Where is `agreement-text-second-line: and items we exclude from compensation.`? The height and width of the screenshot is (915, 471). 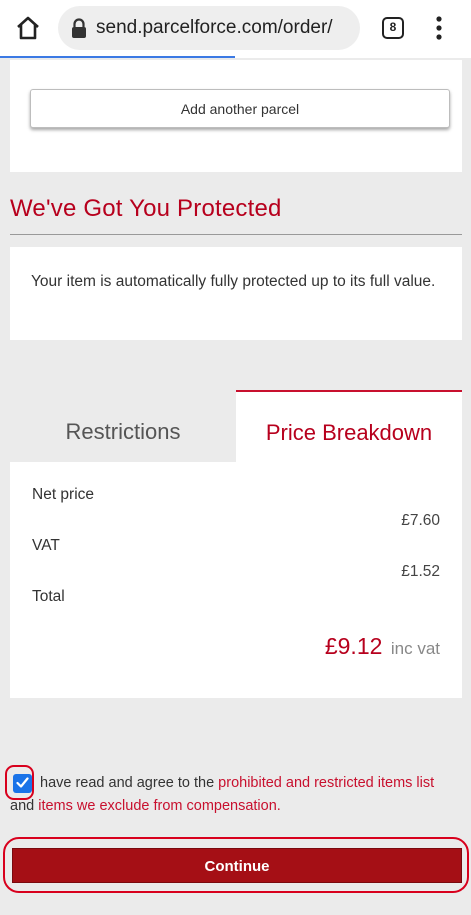
agreement-text-second-line: and items we exclude from compensation. is located at coordinates (236, 806).